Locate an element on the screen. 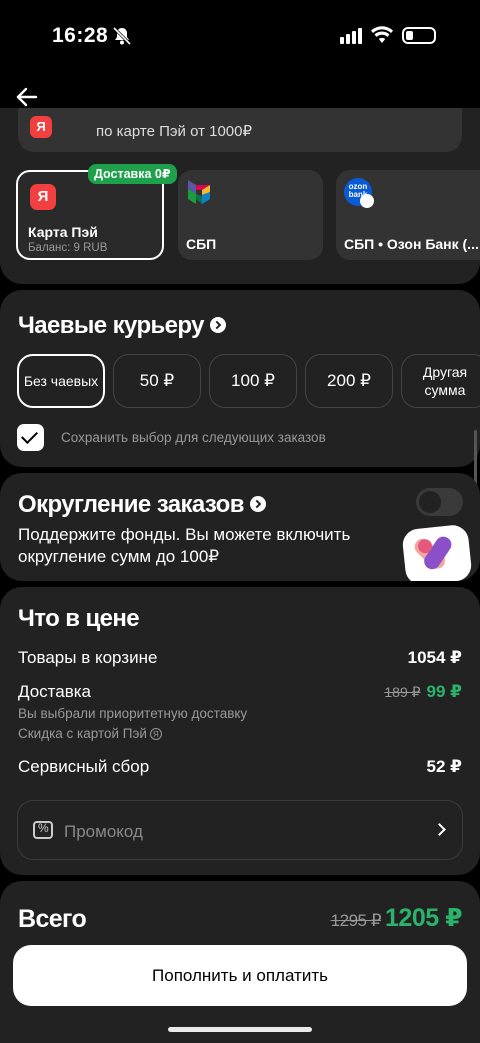 Image resolution: width=480 pixels, height=1043 pixels. yandex-pay-logo-icon: Я is located at coordinates (43, 197).